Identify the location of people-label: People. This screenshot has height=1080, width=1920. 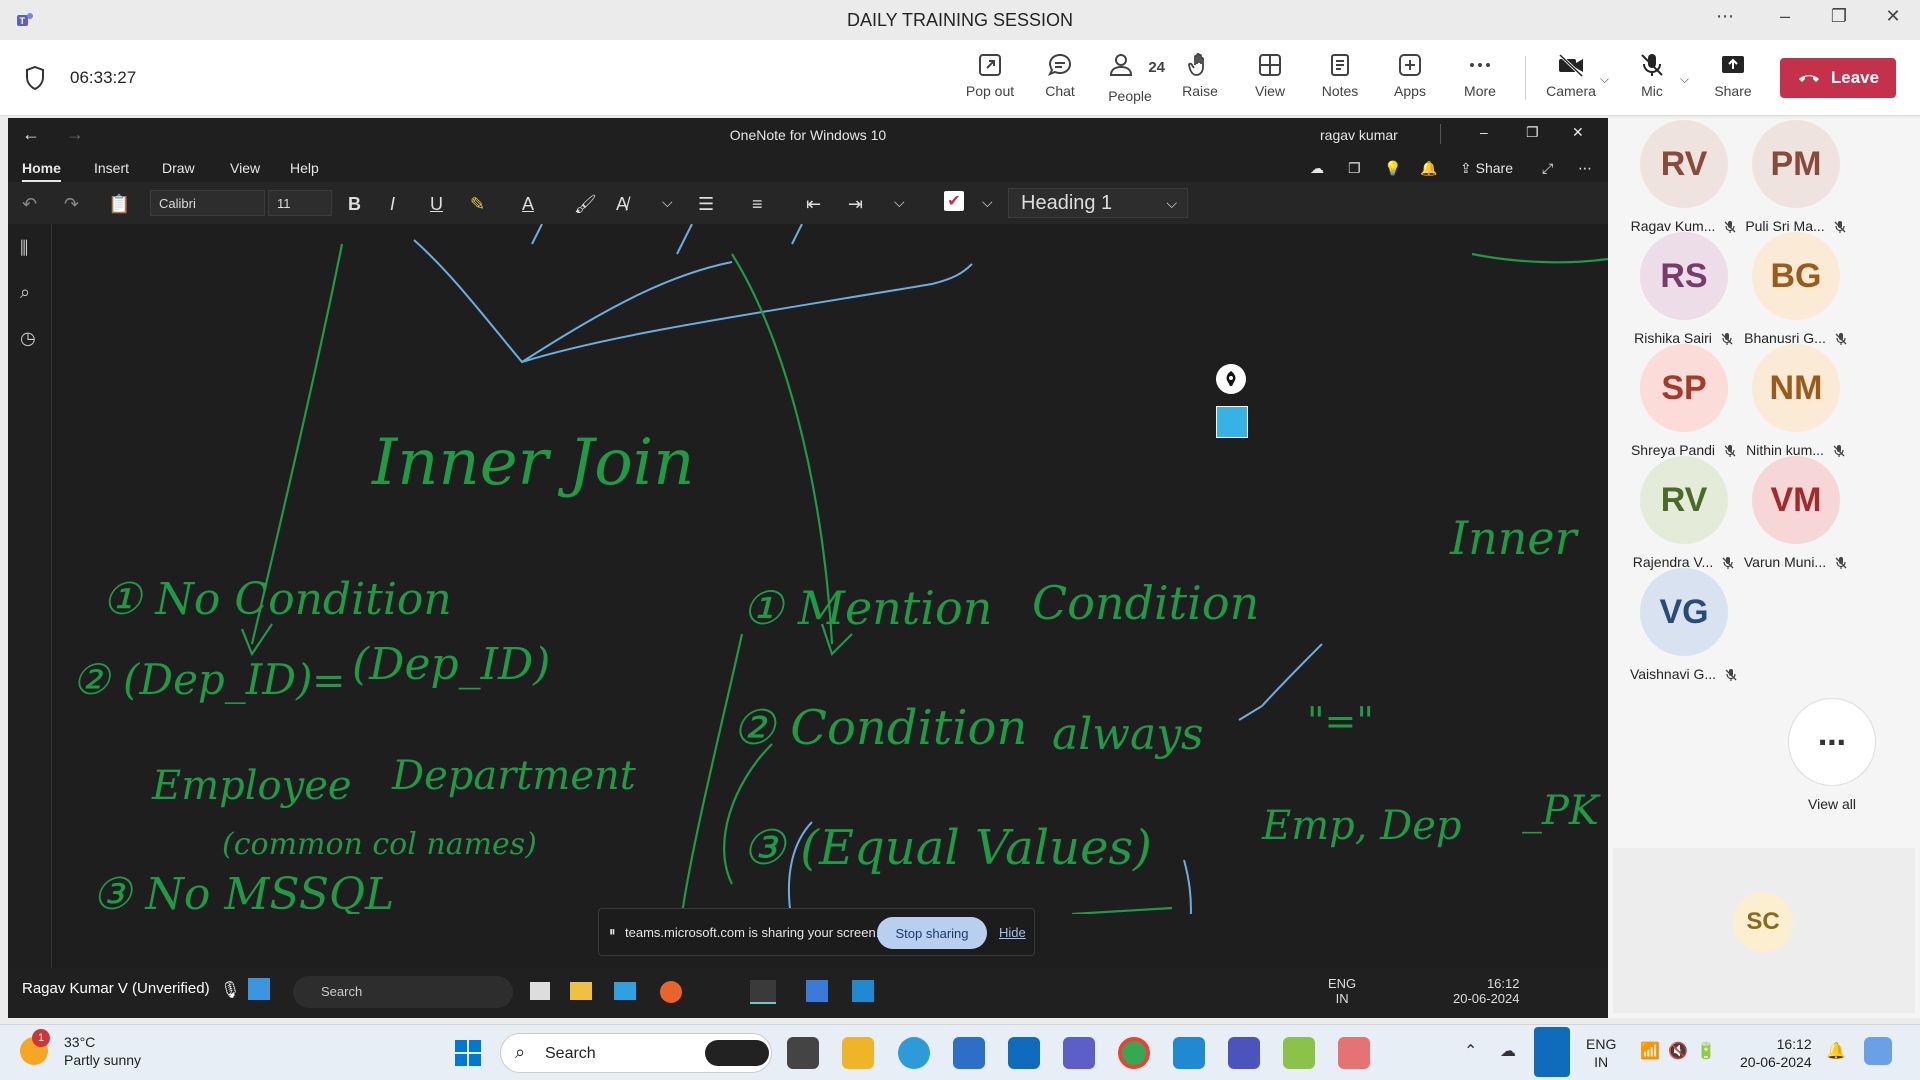
(1130, 96).